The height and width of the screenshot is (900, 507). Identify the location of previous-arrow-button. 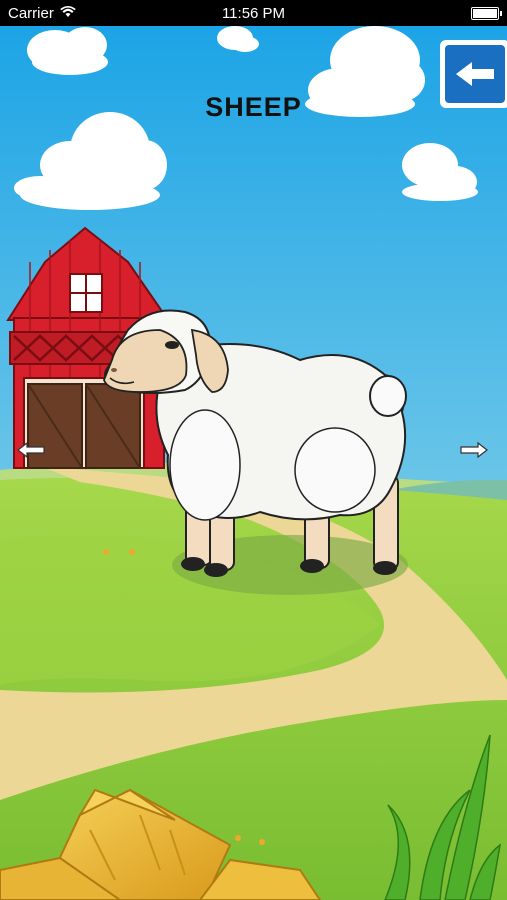
(31, 450).